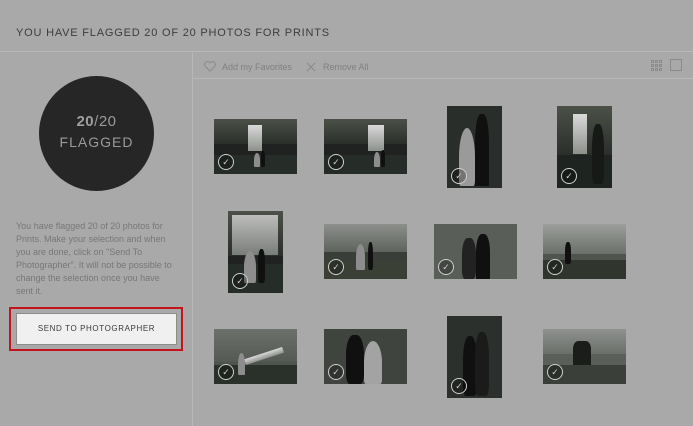  I want to click on single-view-icon, so click(676, 65).